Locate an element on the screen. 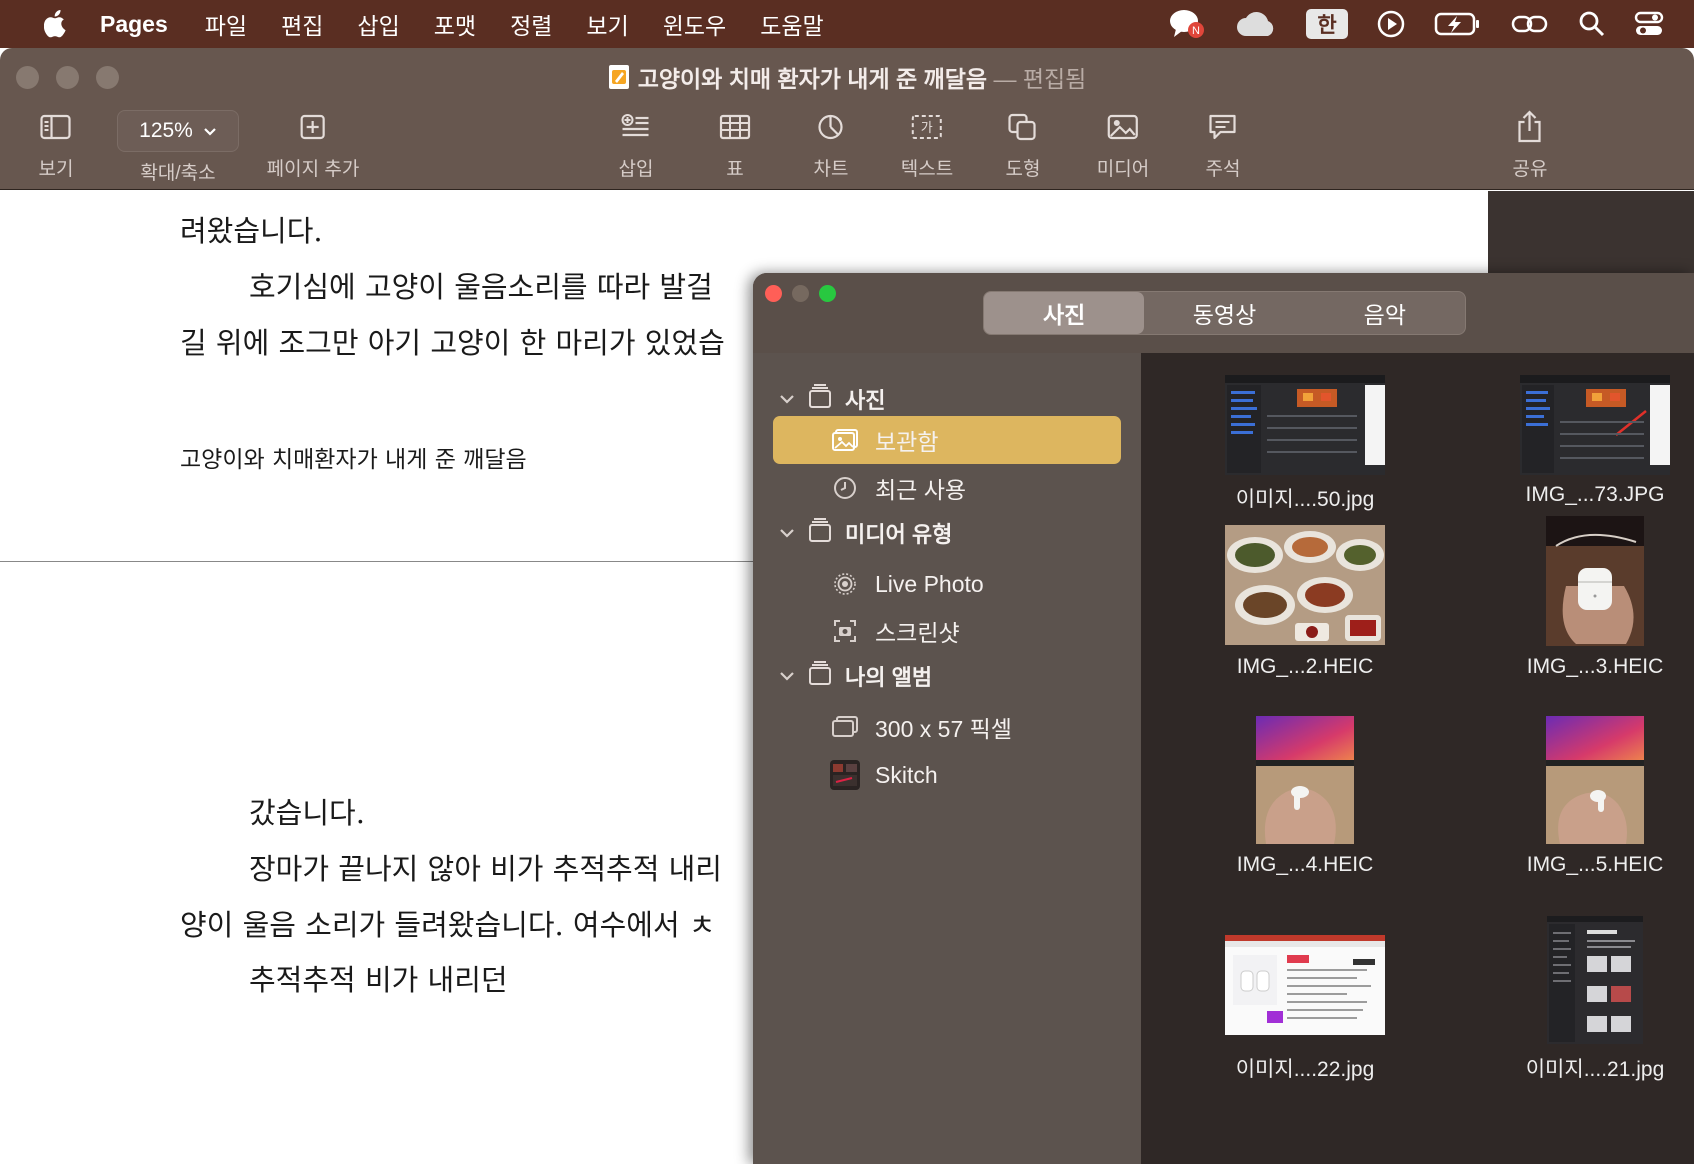  menu-view: 보기 is located at coordinates (607, 24).